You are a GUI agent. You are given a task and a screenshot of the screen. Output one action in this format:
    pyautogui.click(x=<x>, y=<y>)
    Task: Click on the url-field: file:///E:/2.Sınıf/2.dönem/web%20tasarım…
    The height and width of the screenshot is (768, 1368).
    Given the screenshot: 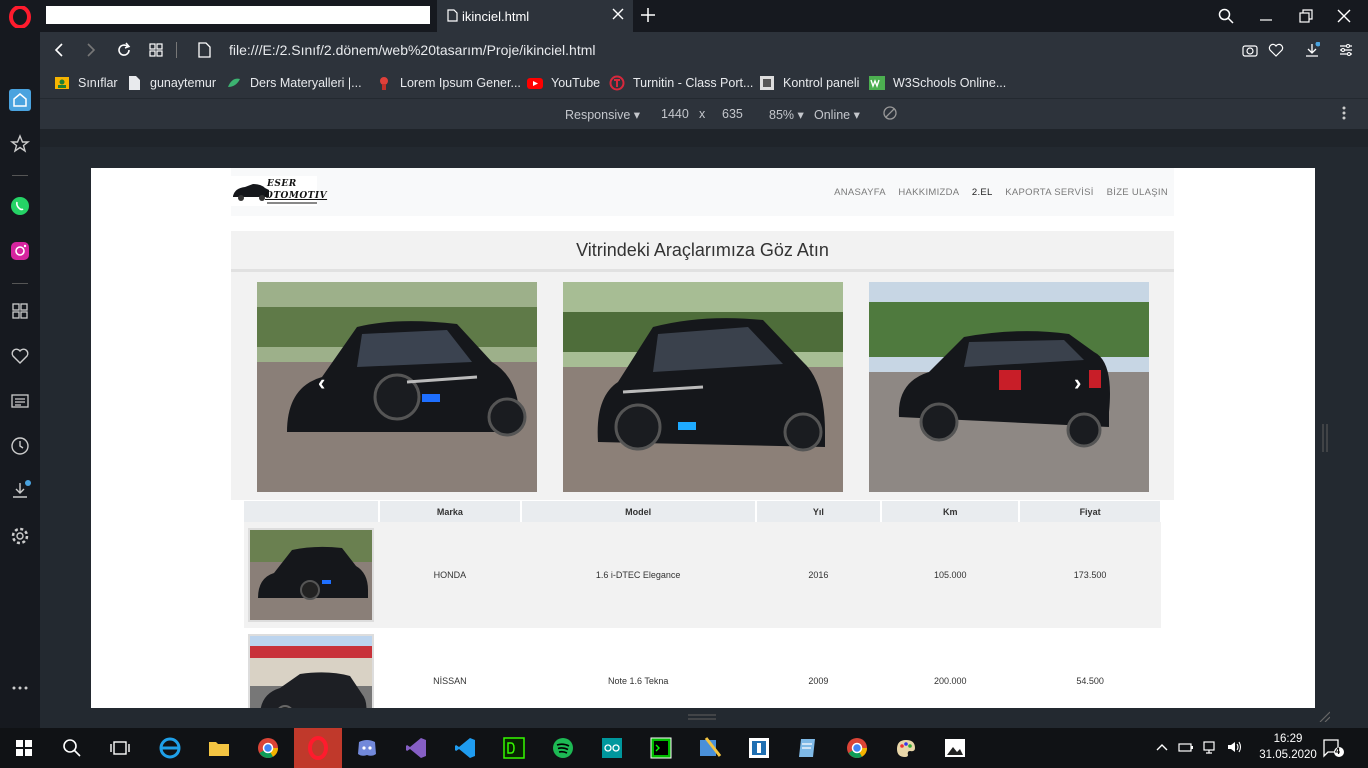 What is the action you would take?
    pyautogui.click(x=412, y=50)
    